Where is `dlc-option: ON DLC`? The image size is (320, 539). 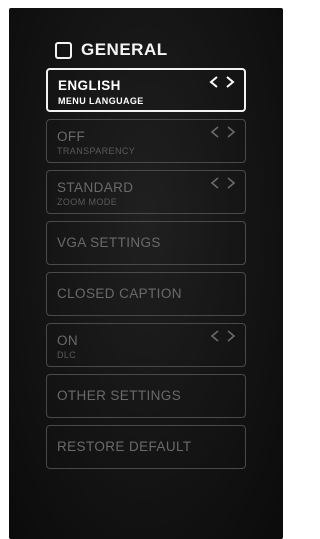 dlc-option: ON DLC is located at coordinates (146, 345).